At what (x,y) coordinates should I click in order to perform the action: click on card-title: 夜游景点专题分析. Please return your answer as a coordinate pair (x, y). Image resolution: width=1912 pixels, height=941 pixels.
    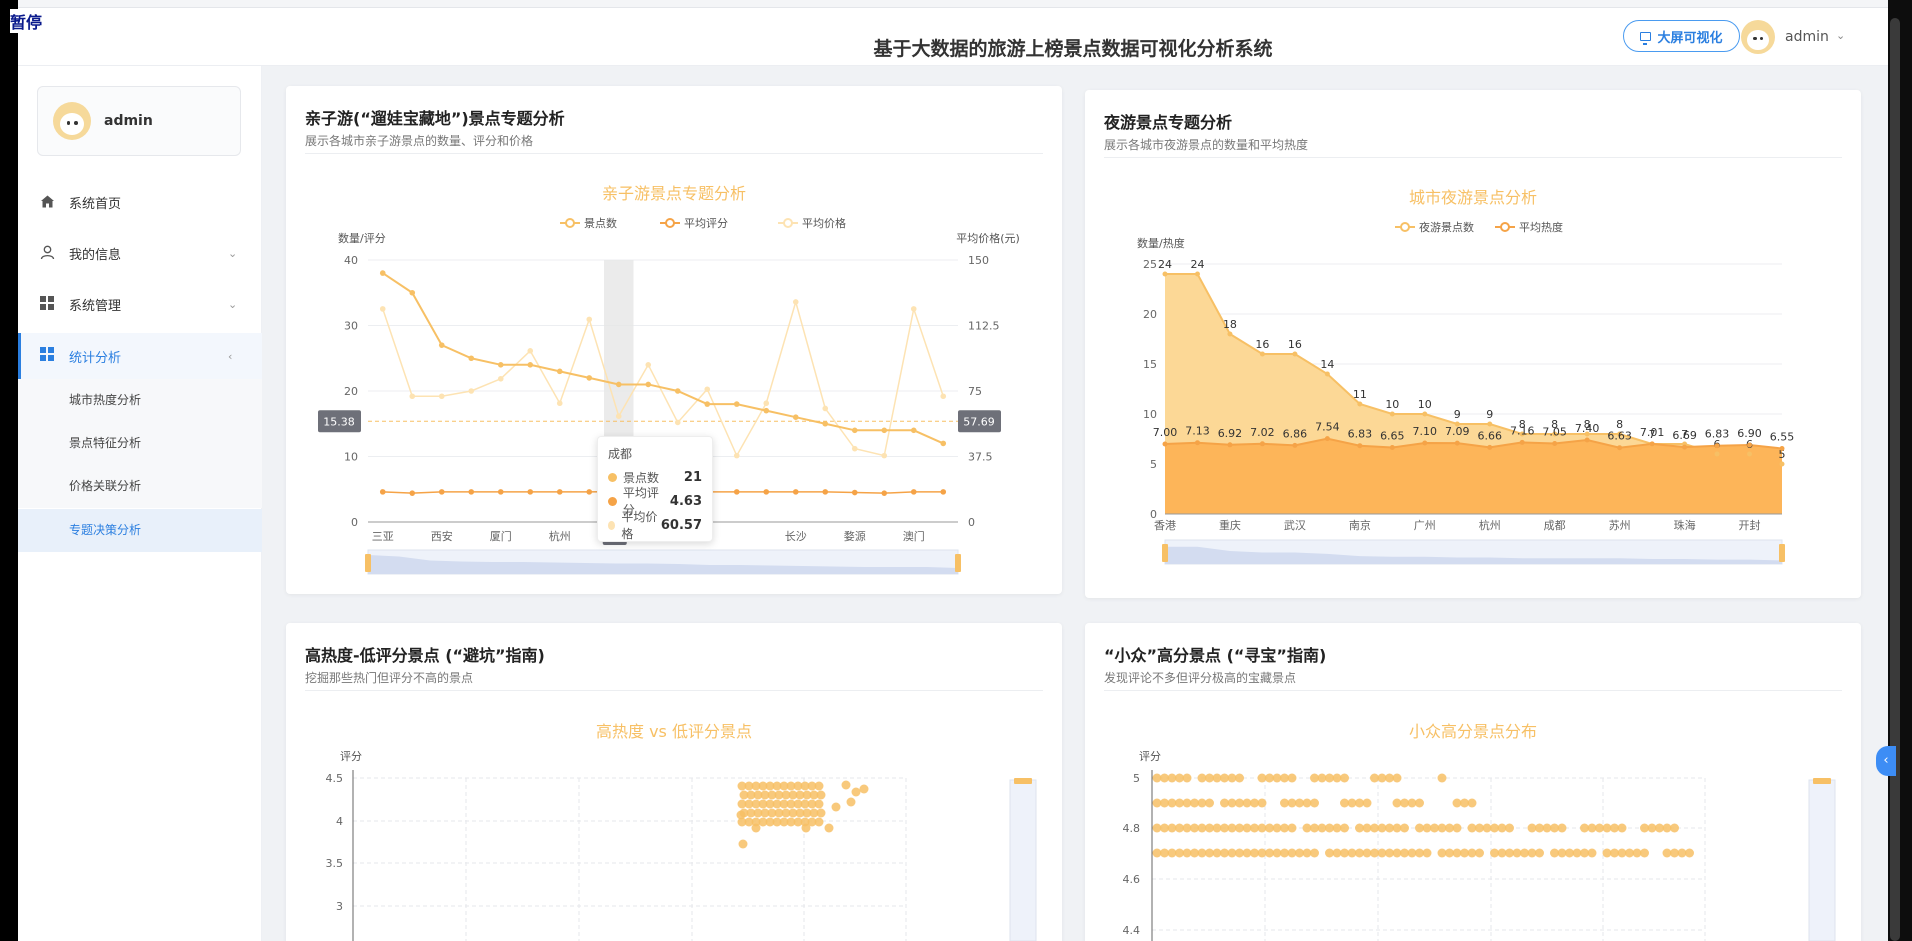
    Looking at the image, I should click on (1168, 122).